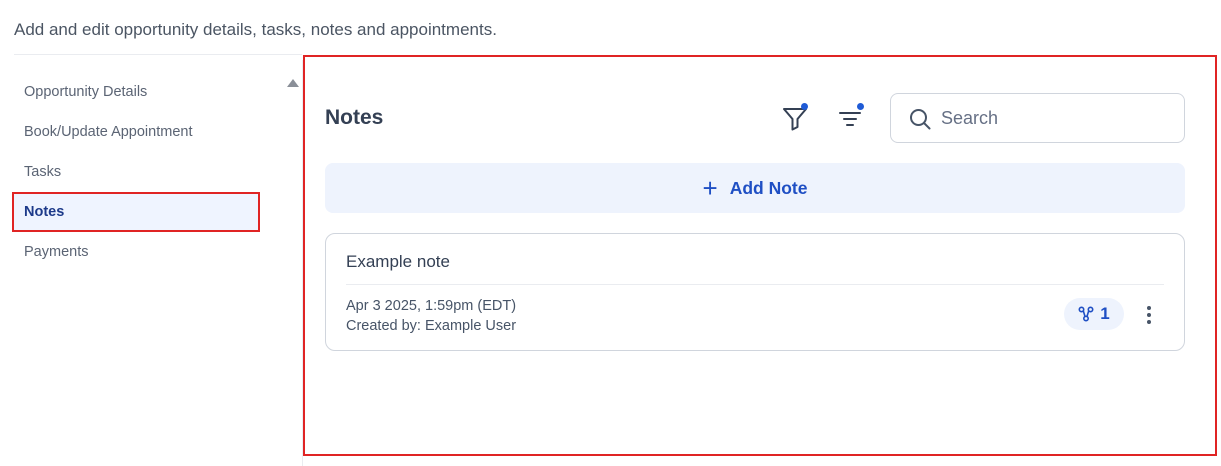 The width and height of the screenshot is (1221, 466). I want to click on more-options-button, so click(1149, 315).